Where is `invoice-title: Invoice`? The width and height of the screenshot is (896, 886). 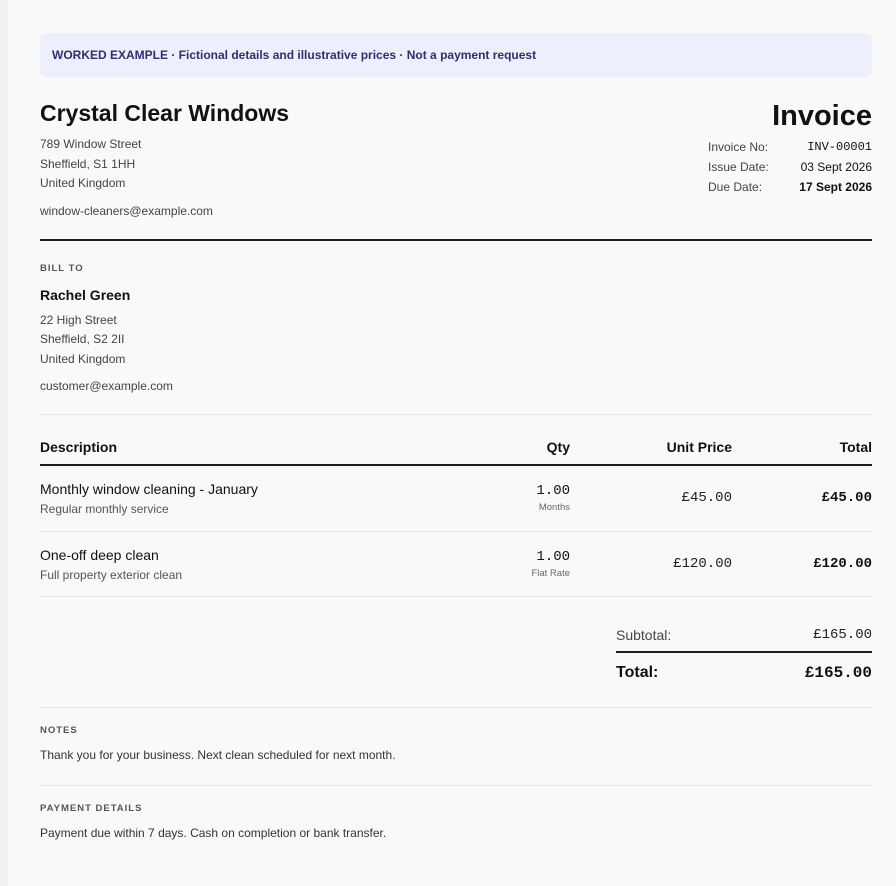 invoice-title: Invoice is located at coordinates (822, 116).